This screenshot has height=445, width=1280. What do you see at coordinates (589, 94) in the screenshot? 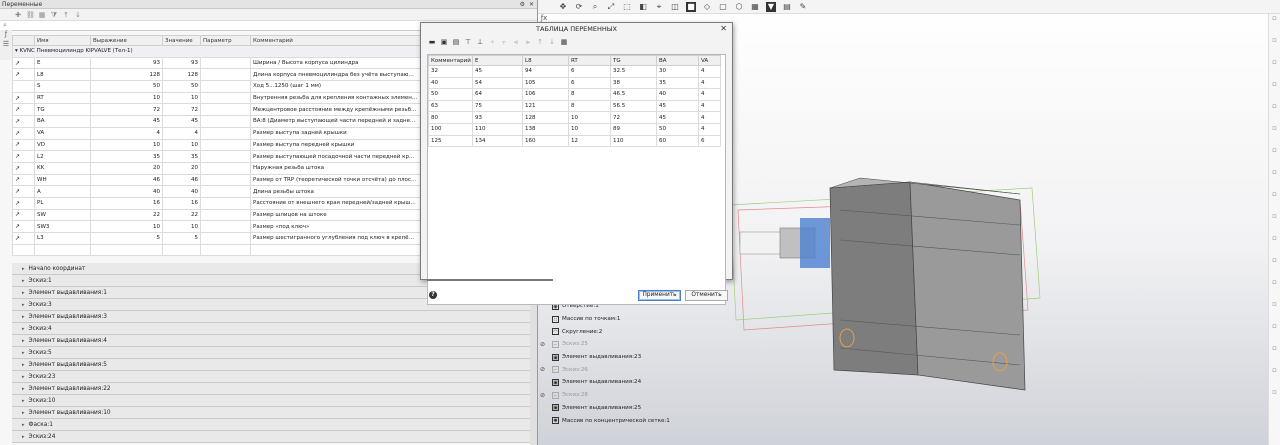
I see `table-cell: 8` at bounding box center [589, 94].